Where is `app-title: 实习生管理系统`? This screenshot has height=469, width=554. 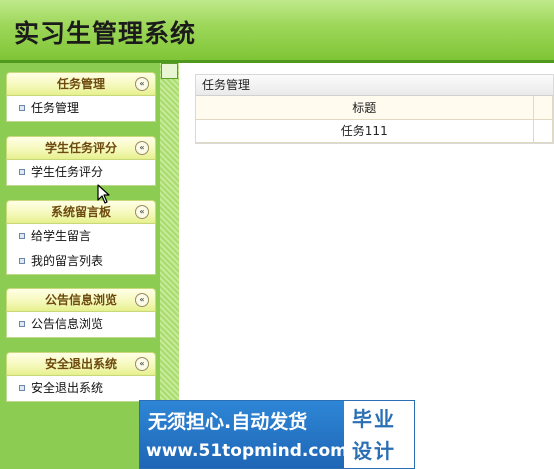
app-title: 实习生管理系统 is located at coordinates (105, 33).